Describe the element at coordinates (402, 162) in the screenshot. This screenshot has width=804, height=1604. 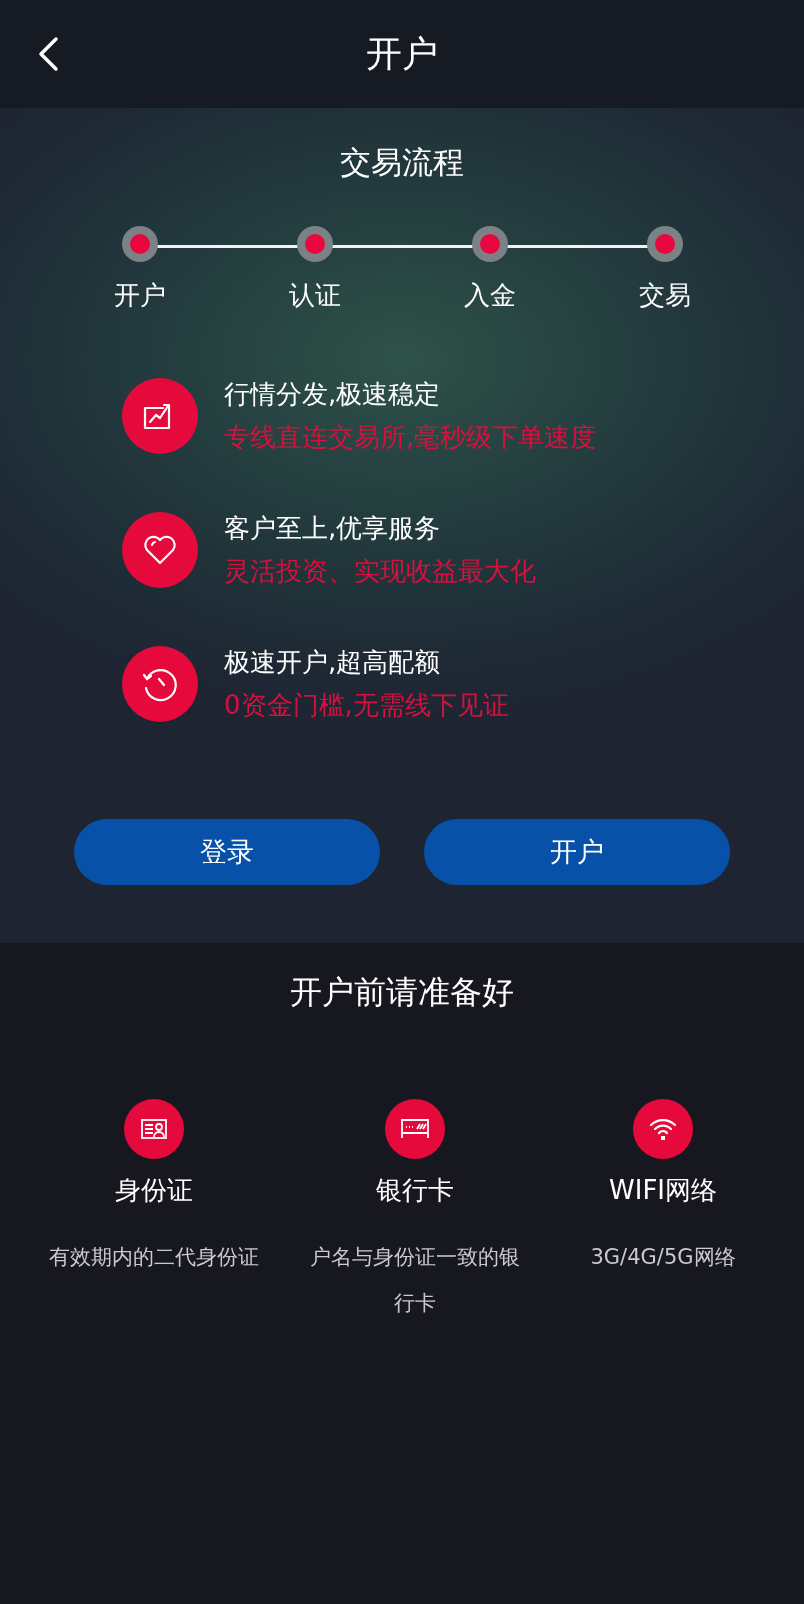
I see `section-title: 交易流程` at that location.